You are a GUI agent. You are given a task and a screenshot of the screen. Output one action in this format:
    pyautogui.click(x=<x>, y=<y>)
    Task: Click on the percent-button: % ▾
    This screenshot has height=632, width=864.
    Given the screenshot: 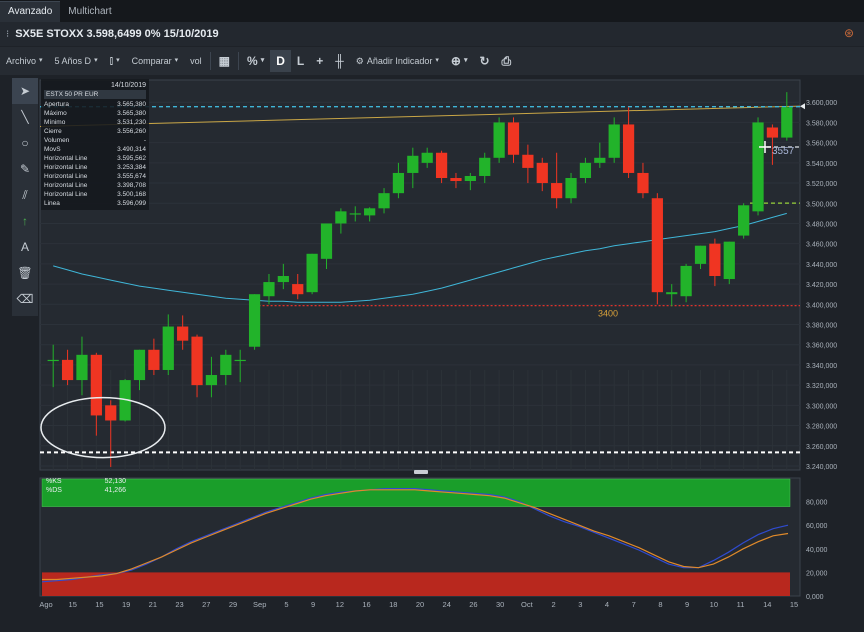 What is the action you would take?
    pyautogui.click(x=255, y=61)
    